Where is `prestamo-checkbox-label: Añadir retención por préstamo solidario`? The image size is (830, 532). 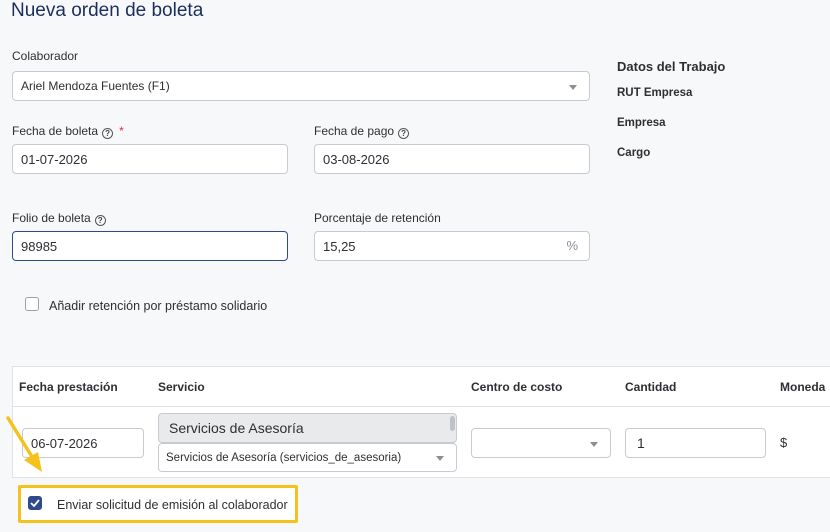
prestamo-checkbox-label: Añadir retención por préstamo solidario is located at coordinates (158, 306).